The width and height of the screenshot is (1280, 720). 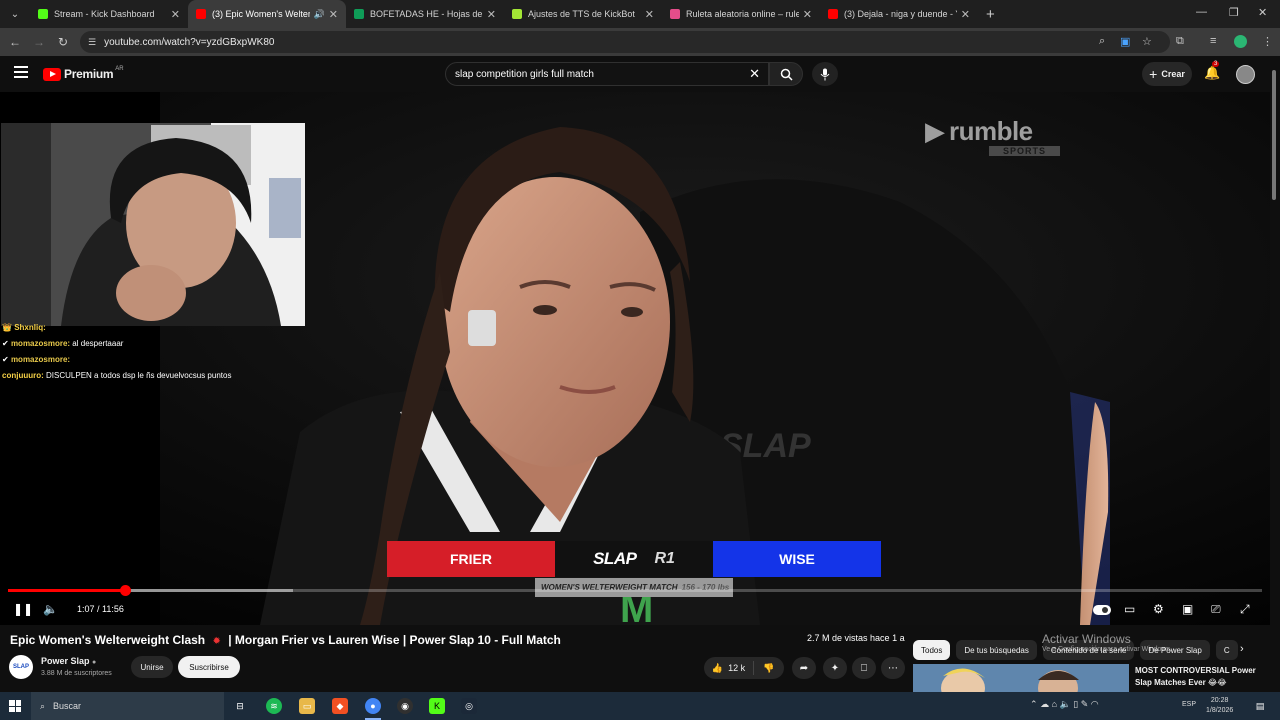 What do you see at coordinates (786, 74) in the screenshot?
I see `search-button` at bounding box center [786, 74].